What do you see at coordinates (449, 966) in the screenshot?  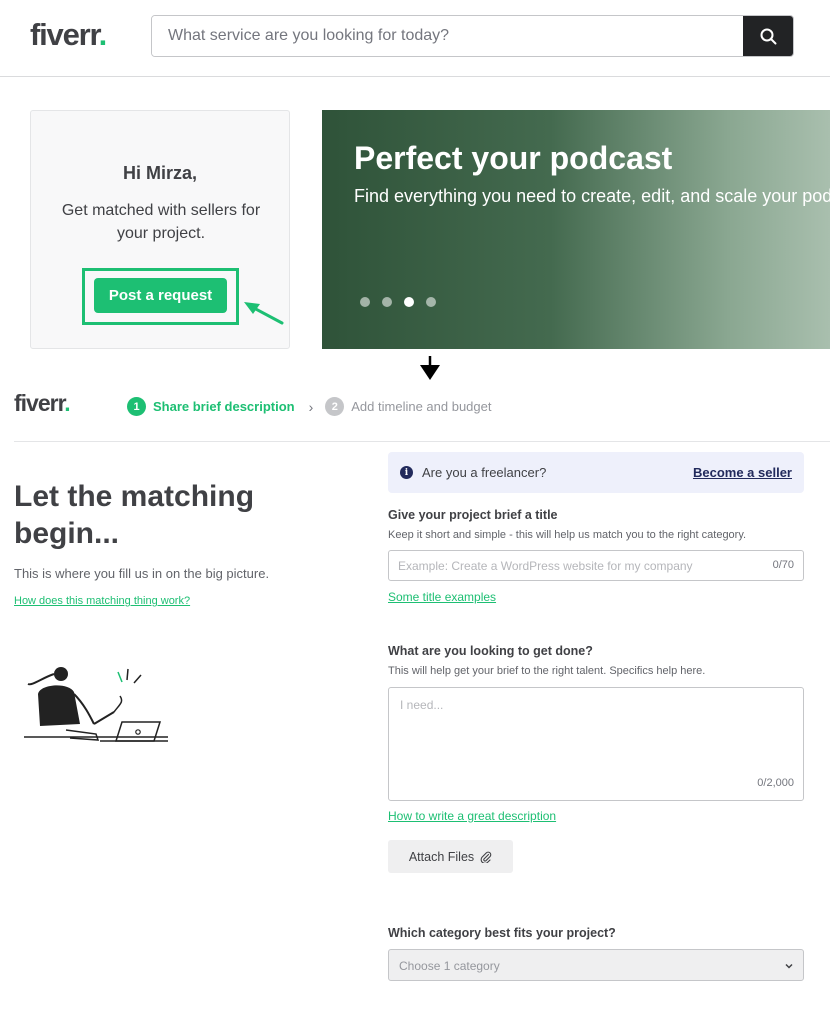 I see `category-select-value: Choose 1 category` at bounding box center [449, 966].